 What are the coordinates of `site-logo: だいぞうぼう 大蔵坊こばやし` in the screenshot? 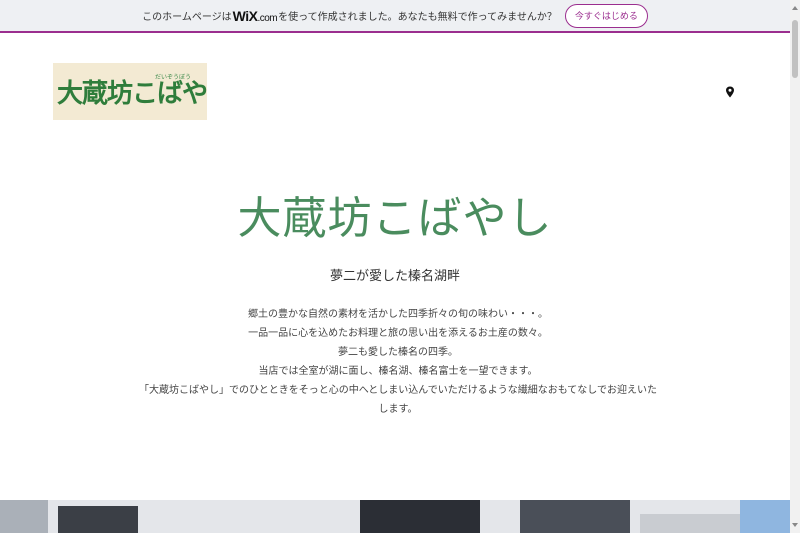 It's located at (130, 91).